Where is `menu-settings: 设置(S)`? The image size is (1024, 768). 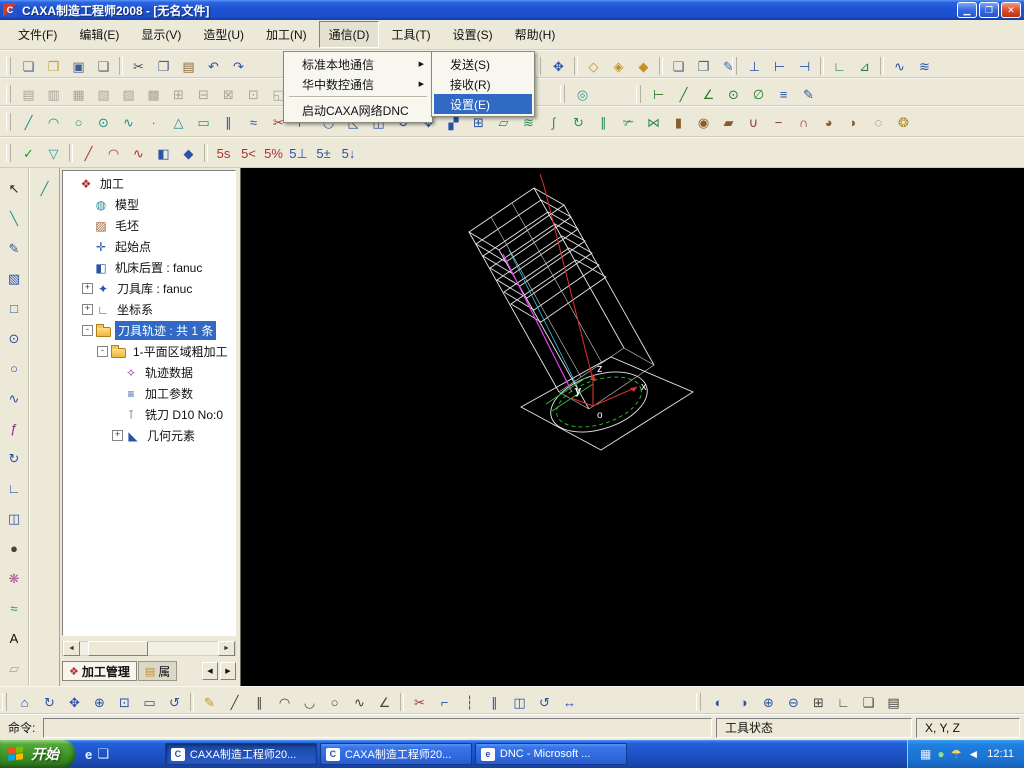 menu-settings: 设置(S) is located at coordinates (473, 34).